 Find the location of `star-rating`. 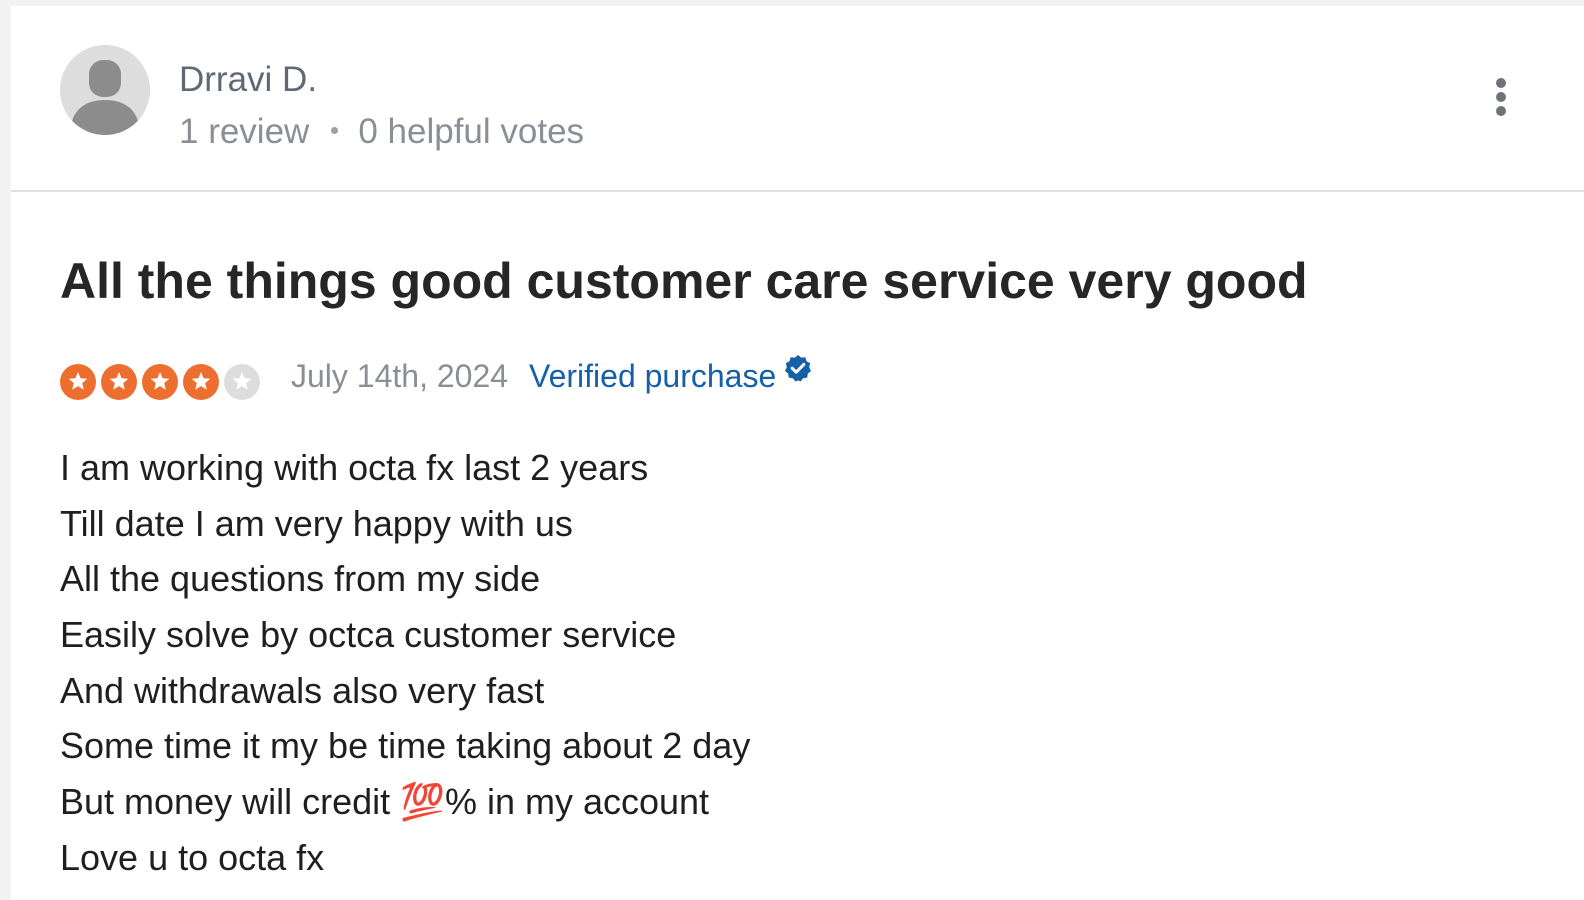

star-rating is located at coordinates (162, 382).